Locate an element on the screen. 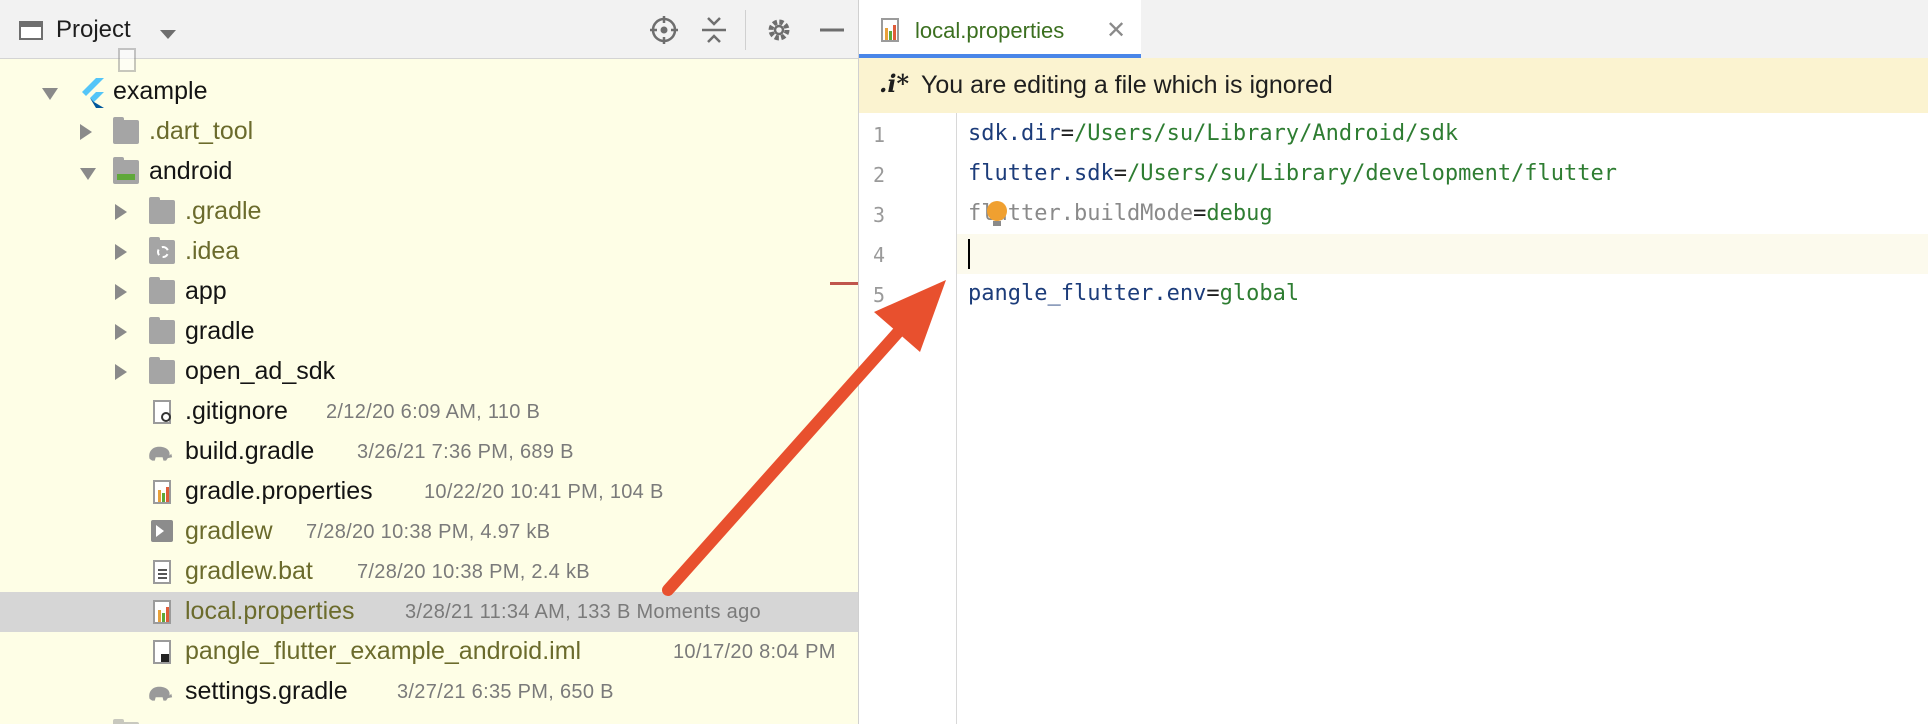  file-meta: 3/26/21 7:36 PM, 689 B is located at coordinates (465, 452).